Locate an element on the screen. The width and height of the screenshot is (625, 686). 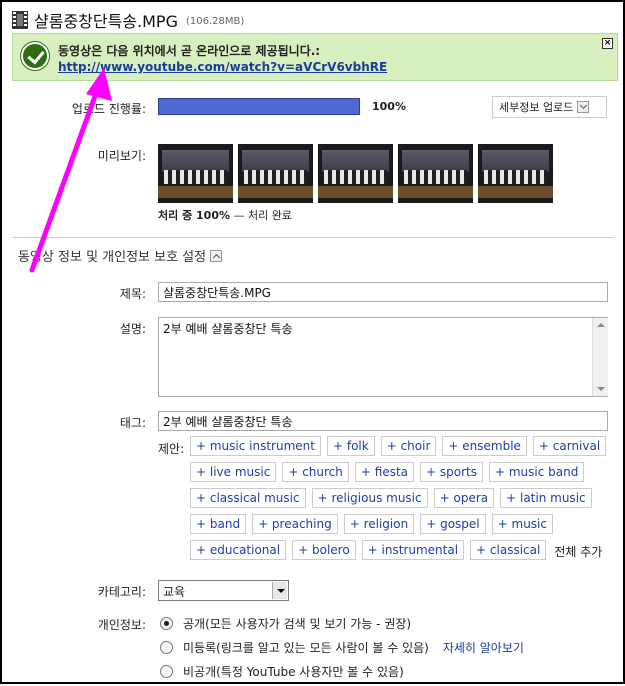
file-title: 샬롬중창단특송.MPG is located at coordinates (106, 21).